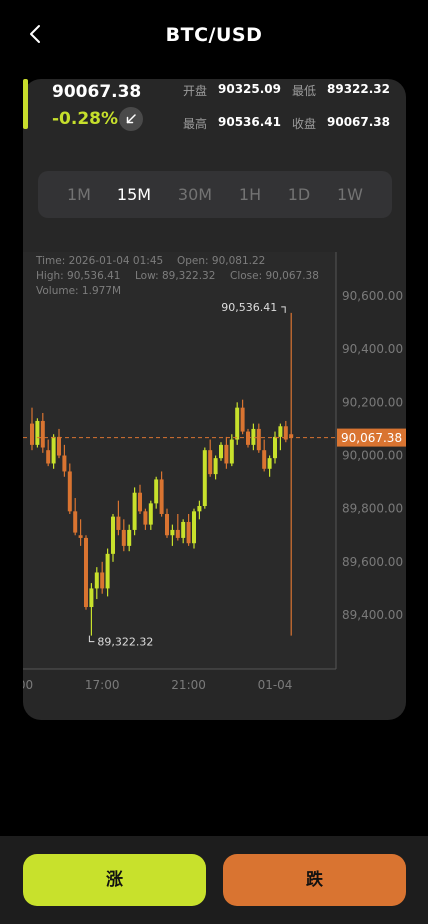  I want to click on y-tick-label: 89,600.00, so click(372, 562).